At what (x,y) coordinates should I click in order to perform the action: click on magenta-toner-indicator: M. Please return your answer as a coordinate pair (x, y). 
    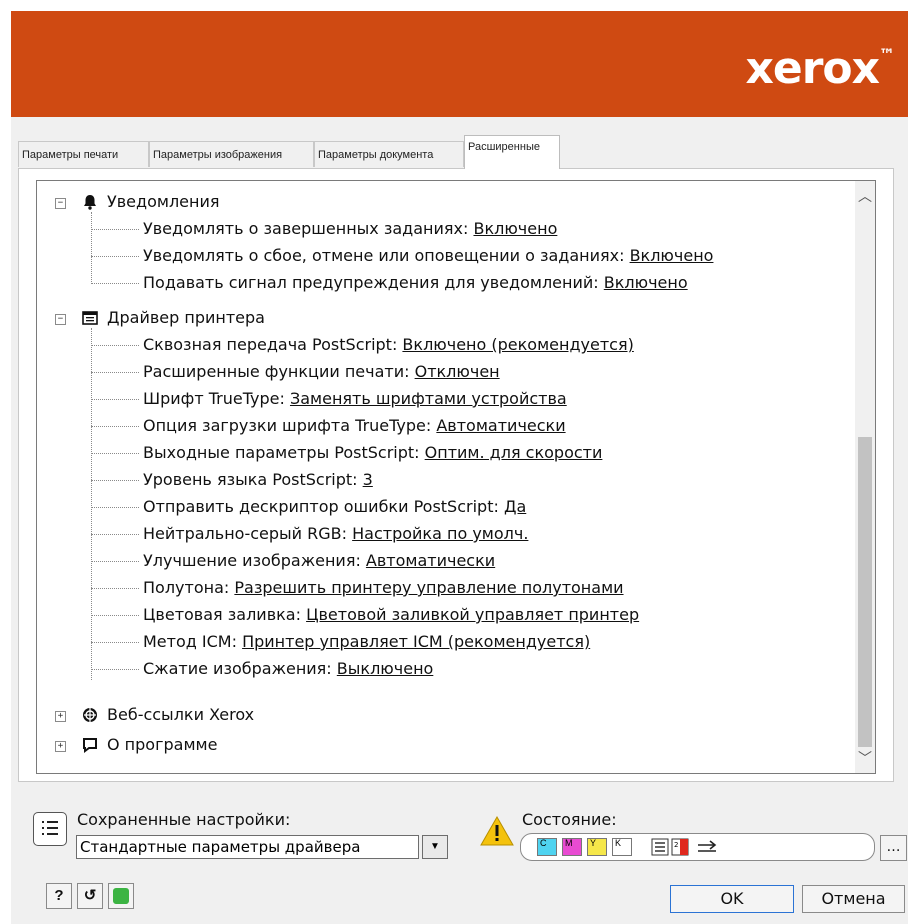
    Looking at the image, I should click on (572, 847).